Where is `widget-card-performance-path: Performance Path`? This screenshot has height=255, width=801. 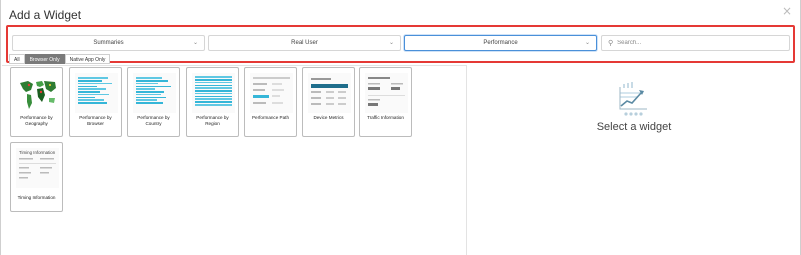 widget-card-performance-path: Performance Path is located at coordinates (270, 102).